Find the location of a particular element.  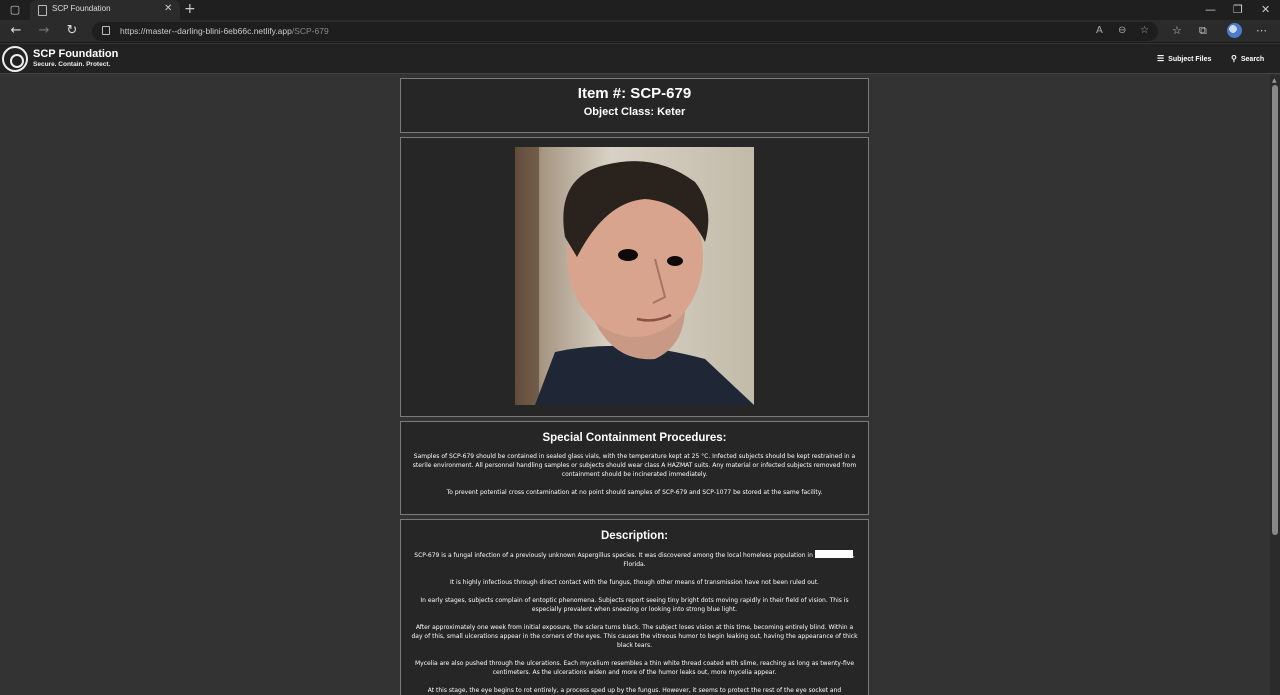

back-icon: ← is located at coordinates (16, 31).